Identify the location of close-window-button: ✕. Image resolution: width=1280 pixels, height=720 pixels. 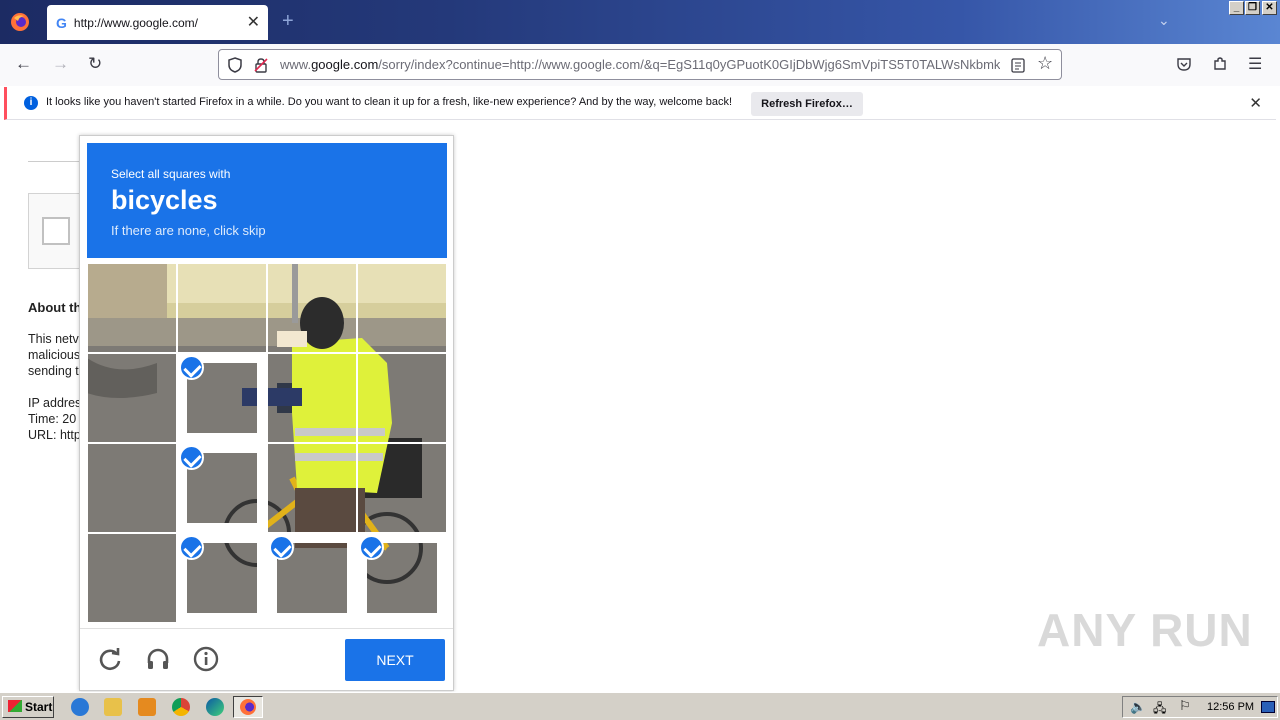
(1269, 8).